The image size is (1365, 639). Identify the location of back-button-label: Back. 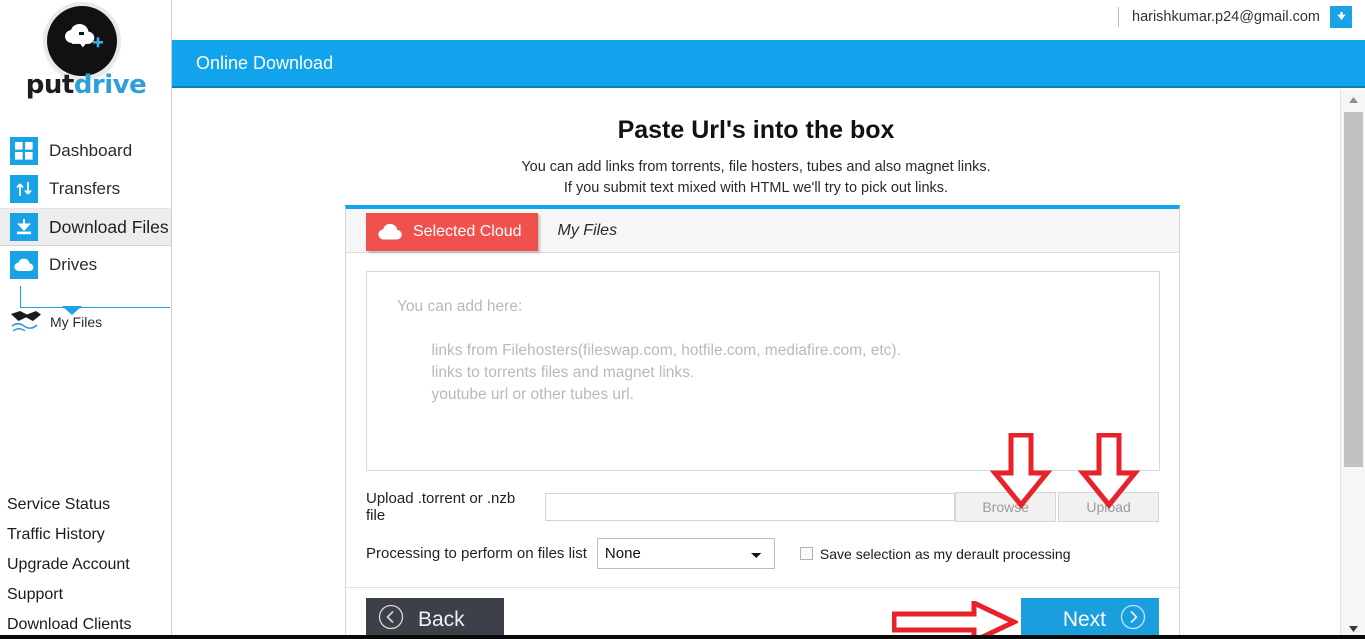
(441, 619).